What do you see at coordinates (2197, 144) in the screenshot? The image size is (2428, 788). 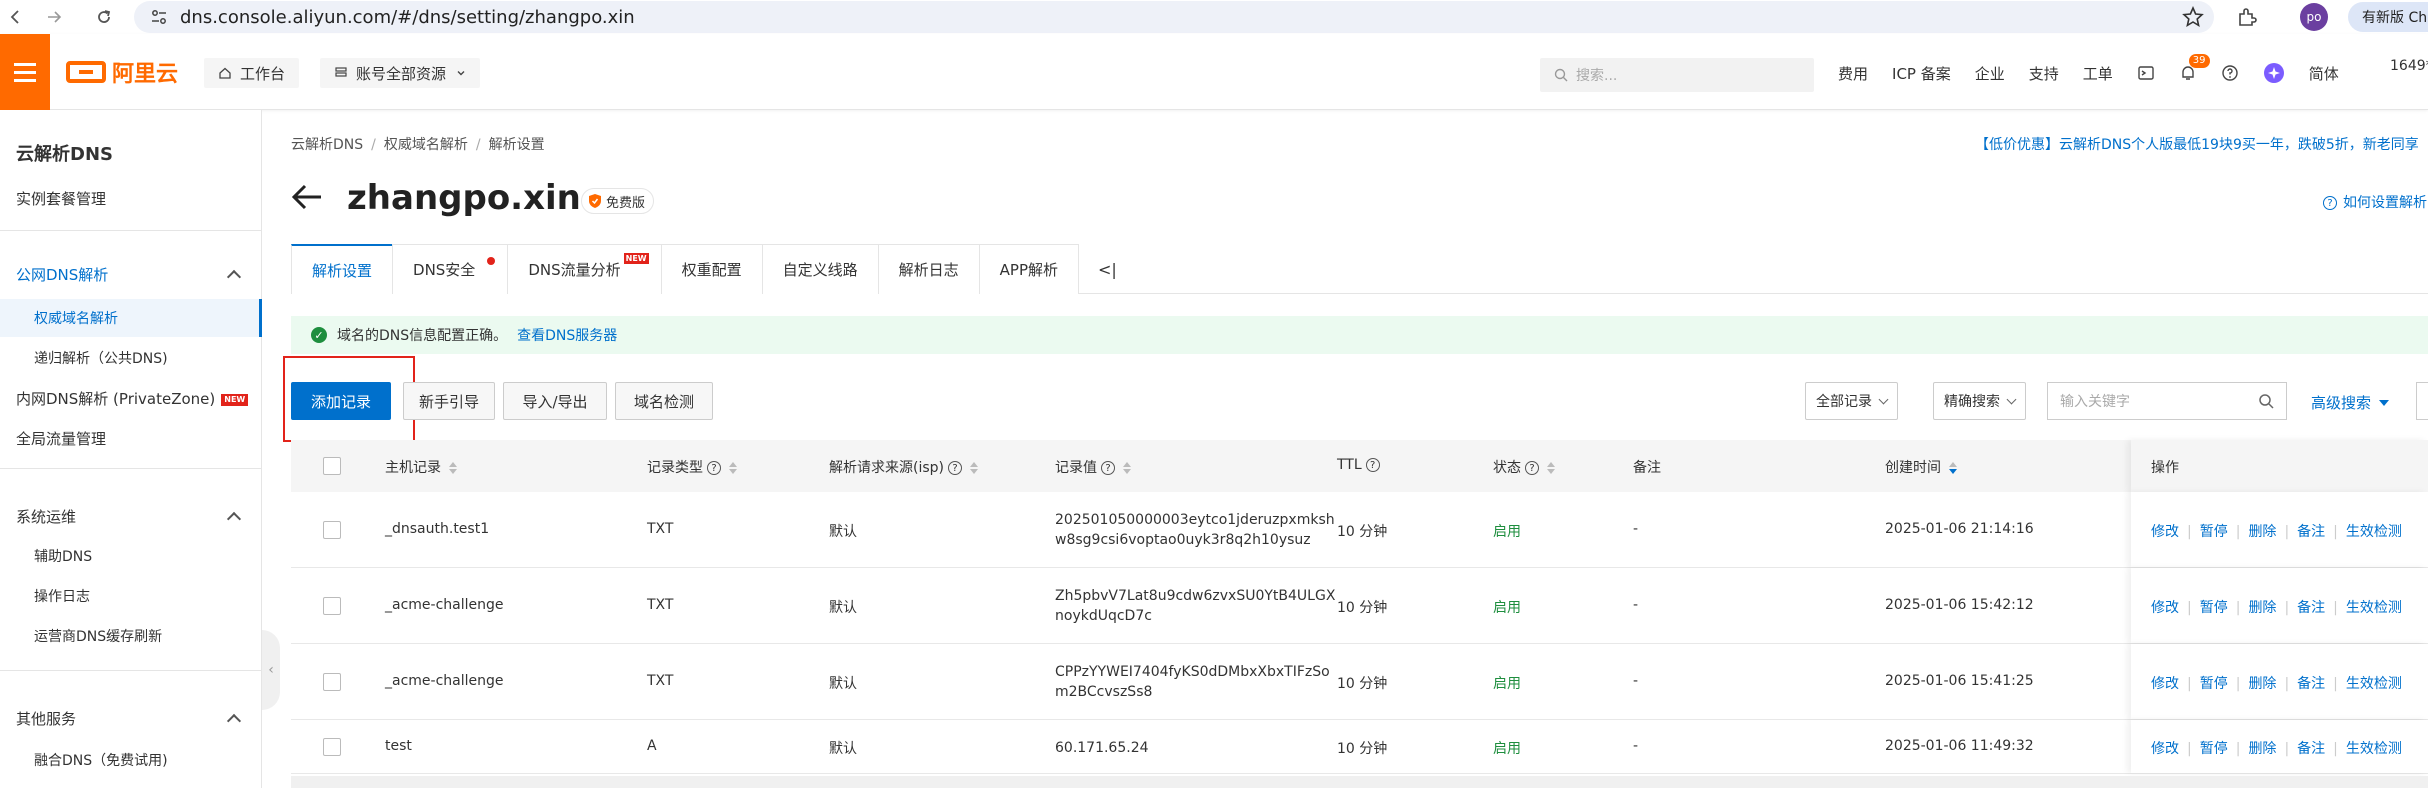 I see `promo-banner-link: 【低价优惠】云解析DNS个人版最低19块9买一年，跌破5折，新老同享` at bounding box center [2197, 144].